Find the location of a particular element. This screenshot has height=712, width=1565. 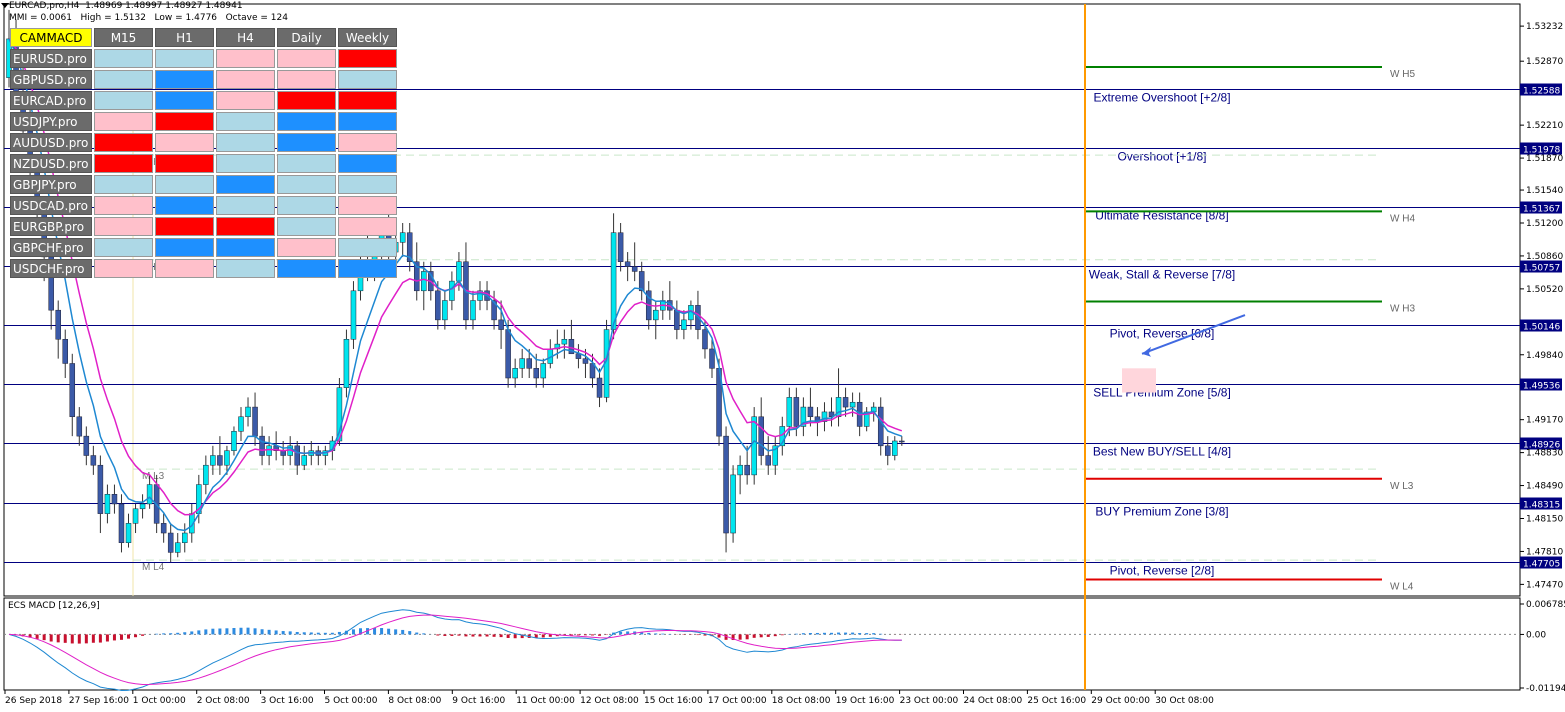

murrey-price-label: 1.50757 is located at coordinates (1541, 269).